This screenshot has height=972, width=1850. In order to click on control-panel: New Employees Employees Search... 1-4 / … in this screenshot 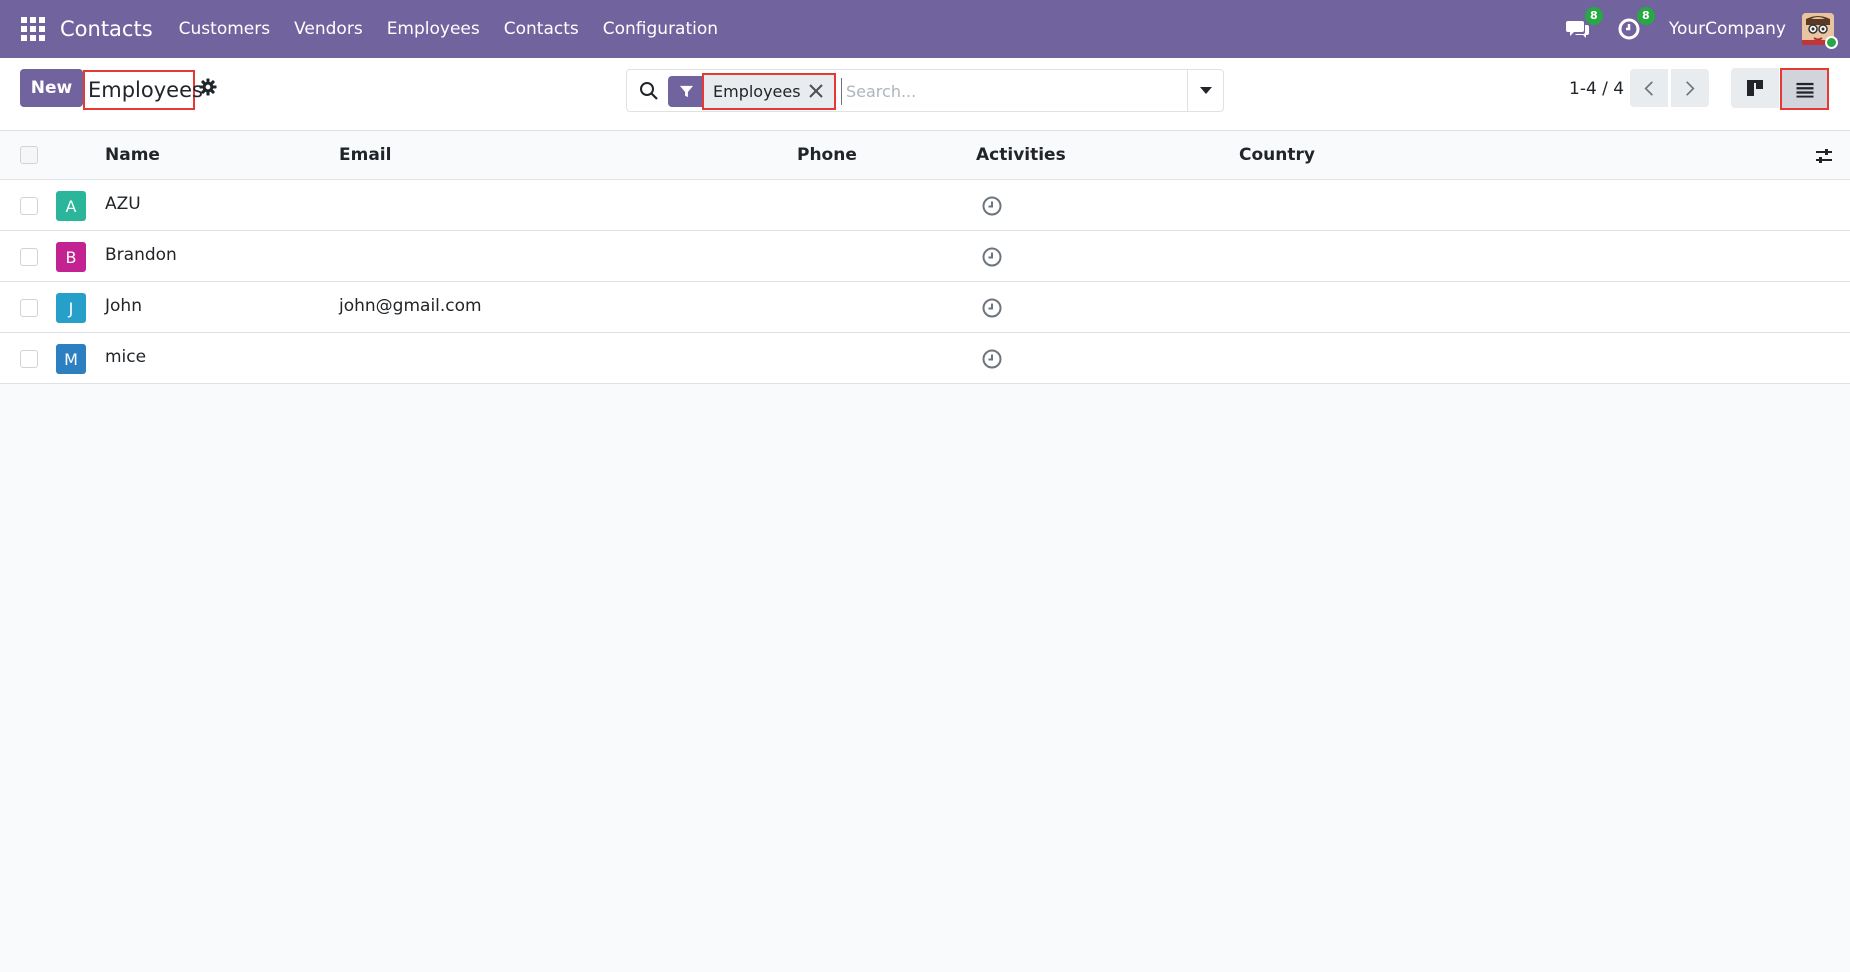, I will do `click(925, 94)`.